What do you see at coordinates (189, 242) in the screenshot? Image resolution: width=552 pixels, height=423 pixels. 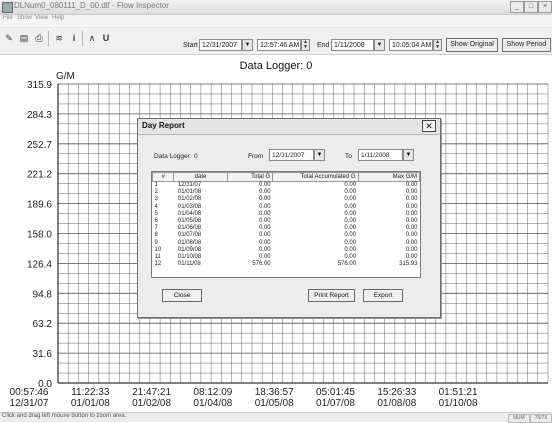 I see `row-date: 01/08/08` at bounding box center [189, 242].